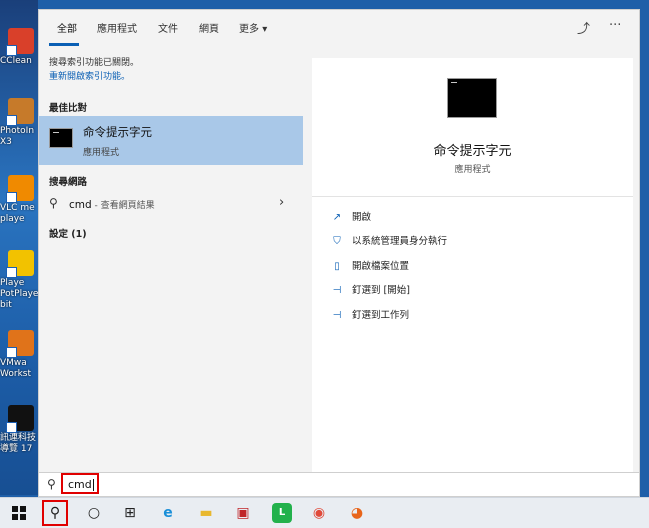  Describe the element at coordinates (171, 140) in the screenshot. I see `best-match-item: 命令提示字元 應用程式` at that location.